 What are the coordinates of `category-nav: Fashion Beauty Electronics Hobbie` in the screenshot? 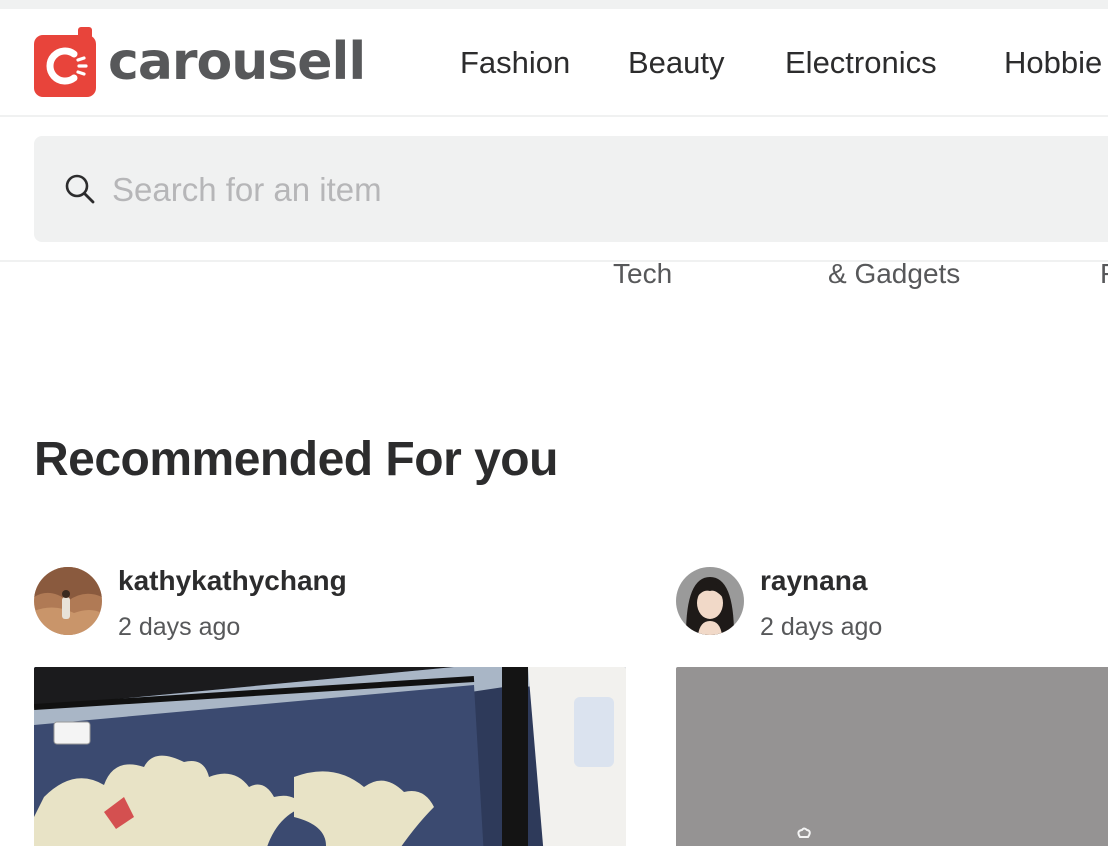 It's located at (554, 65).